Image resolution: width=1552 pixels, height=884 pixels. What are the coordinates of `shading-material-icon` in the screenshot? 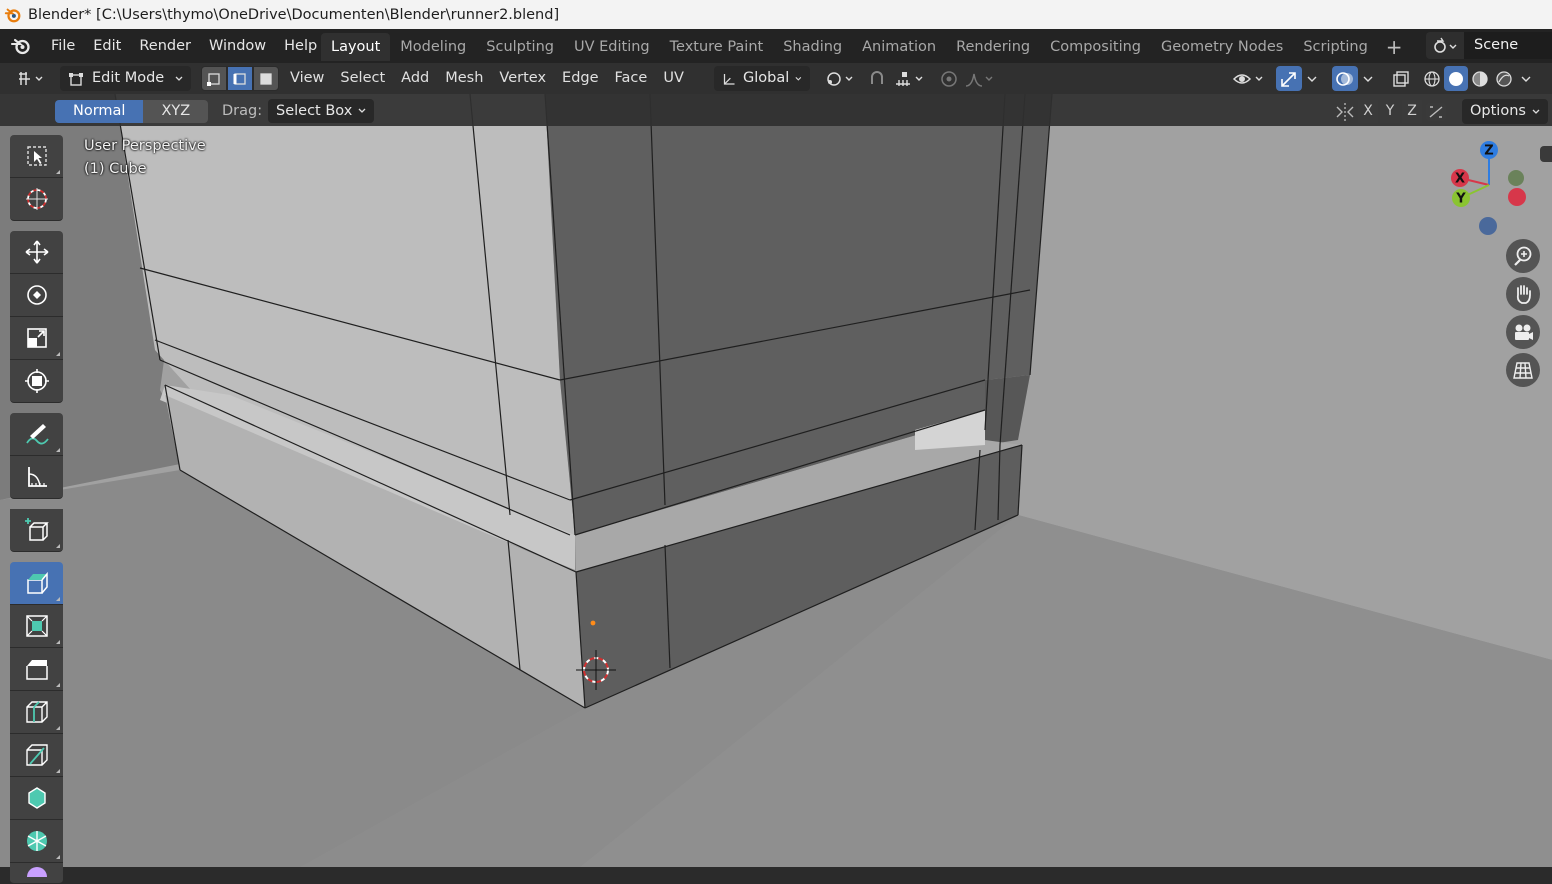 It's located at (1480, 78).